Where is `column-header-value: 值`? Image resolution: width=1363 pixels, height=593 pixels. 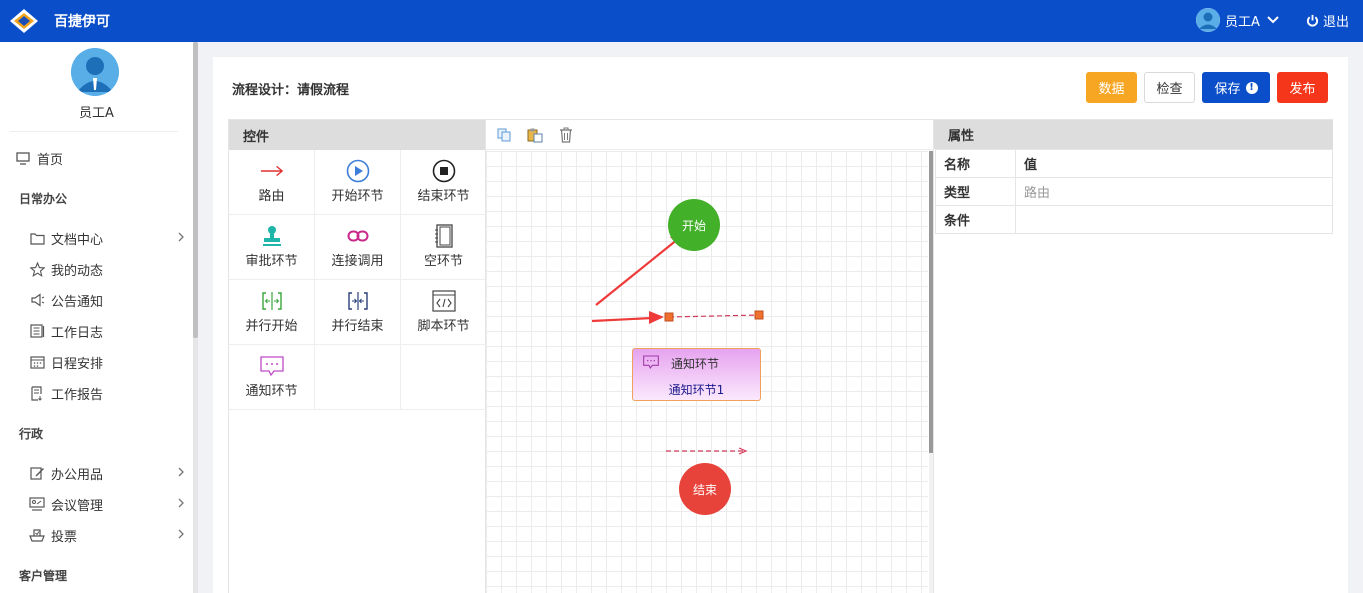
column-header-value: 值 is located at coordinates (1174, 163).